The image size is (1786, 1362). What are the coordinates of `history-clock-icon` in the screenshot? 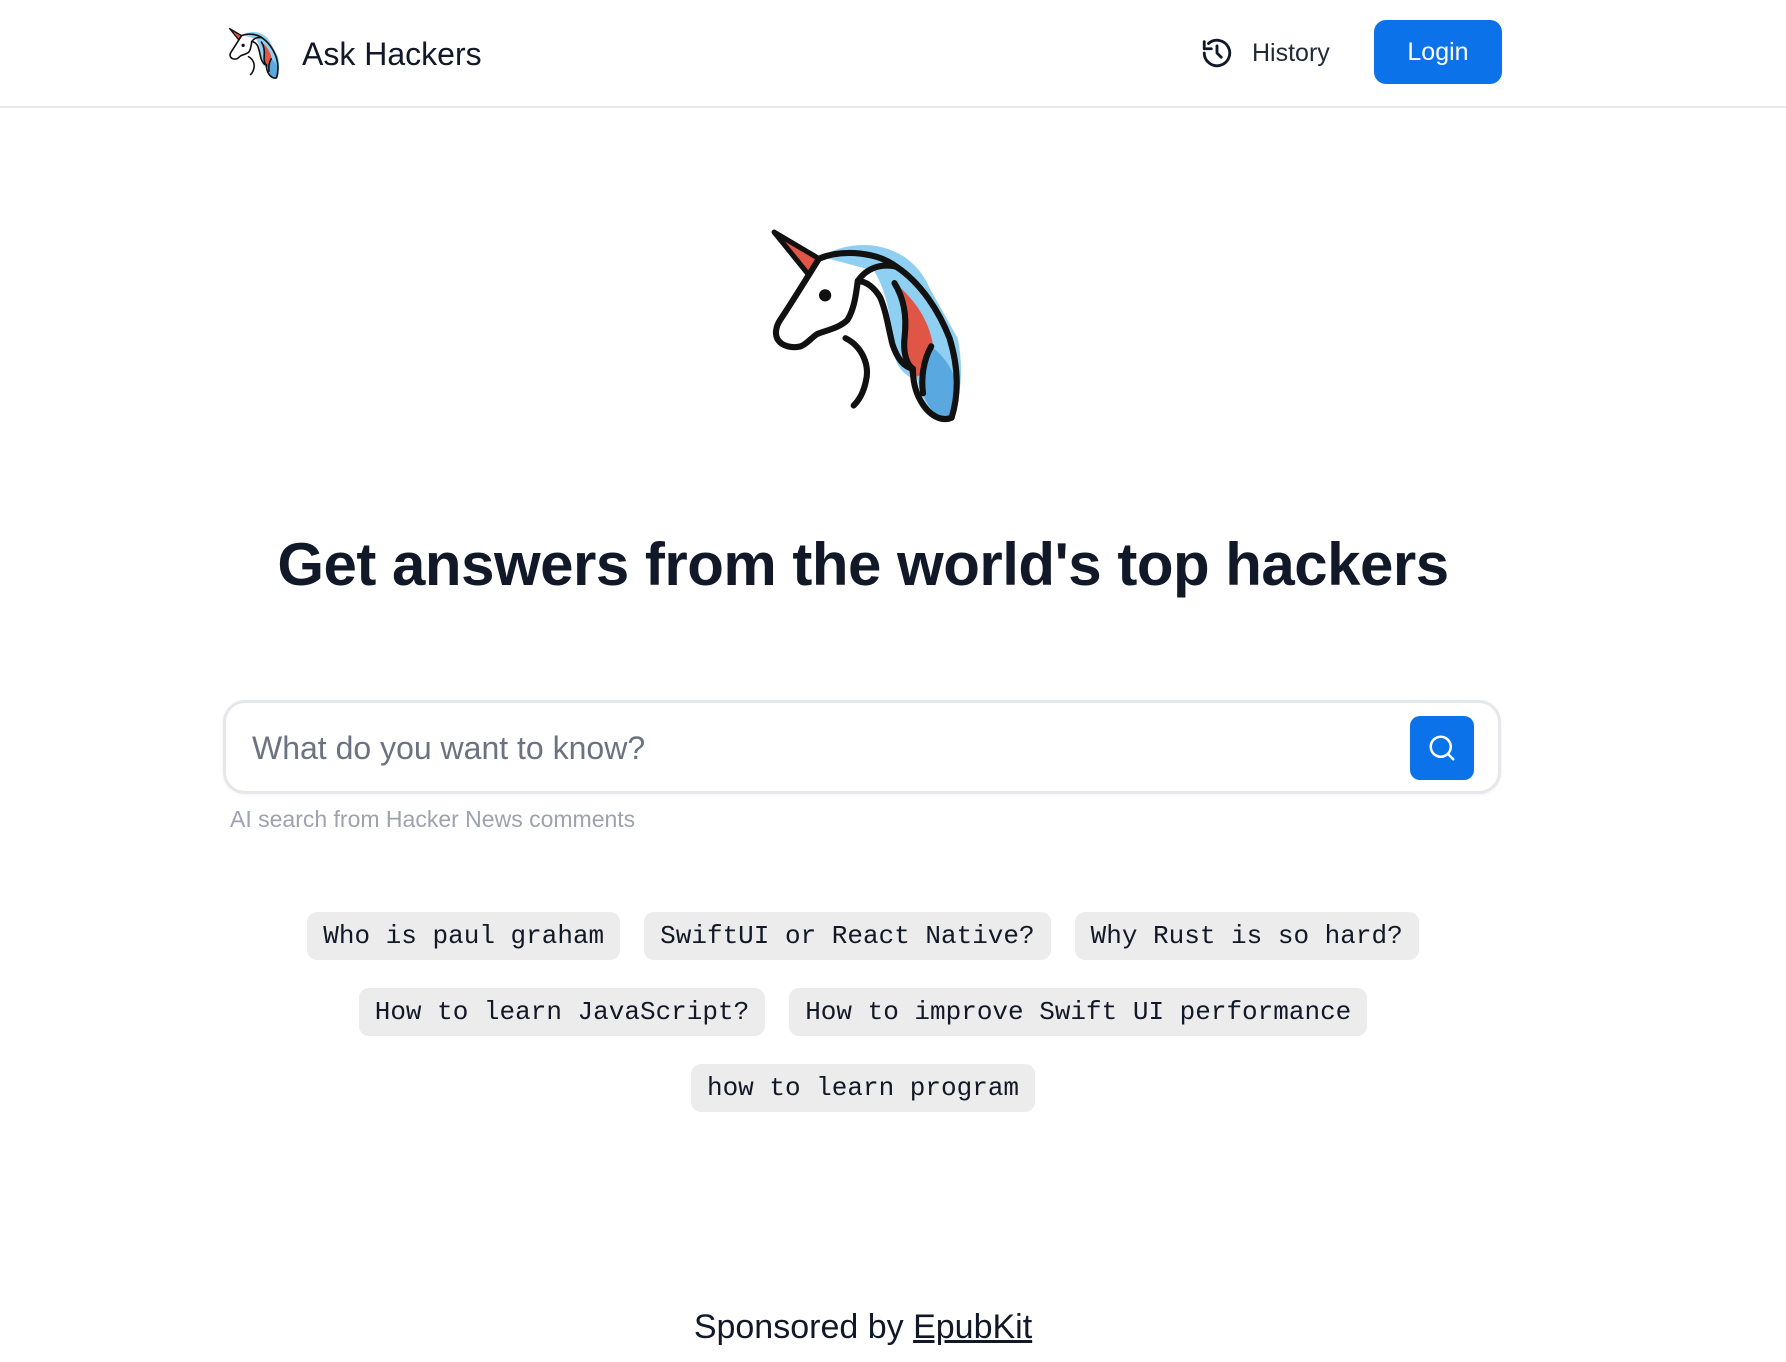 It's located at (1217, 53).